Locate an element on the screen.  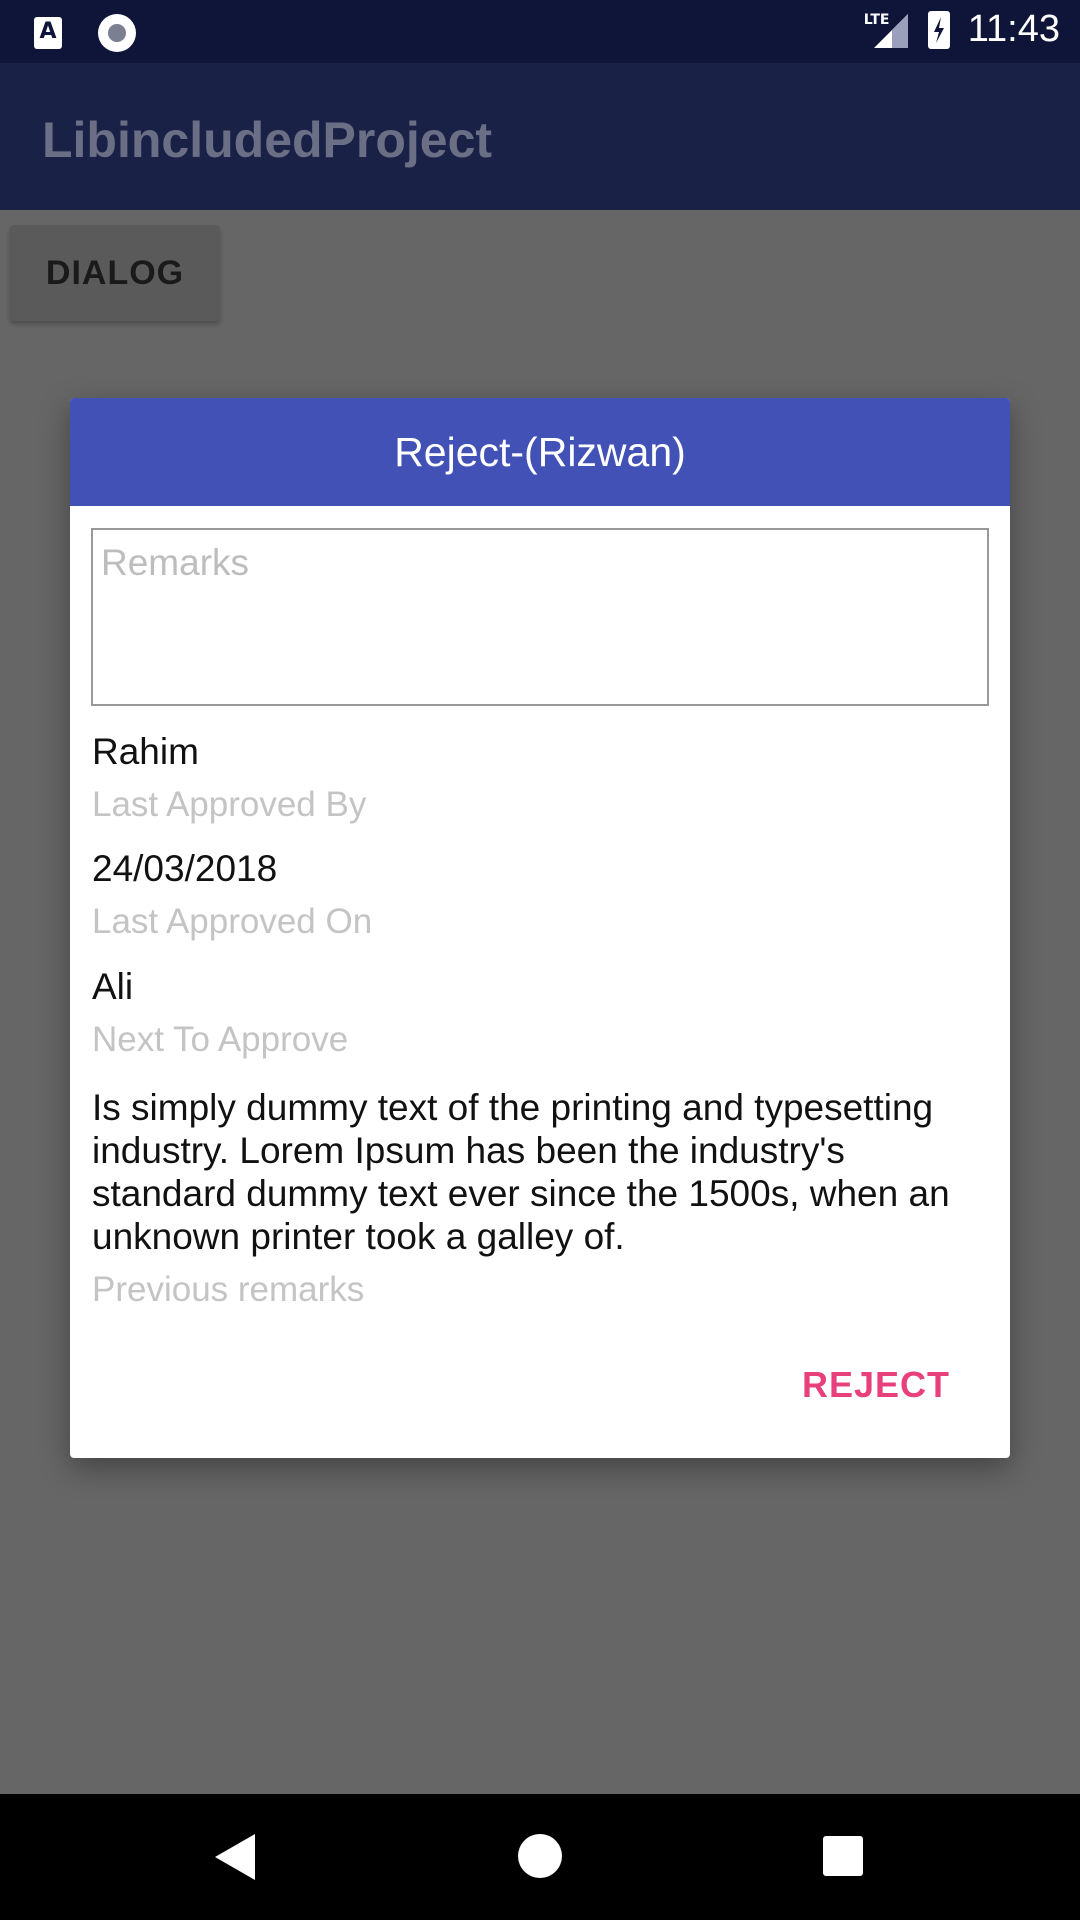
last-approved-by-value: Rahim is located at coordinates (145, 751).